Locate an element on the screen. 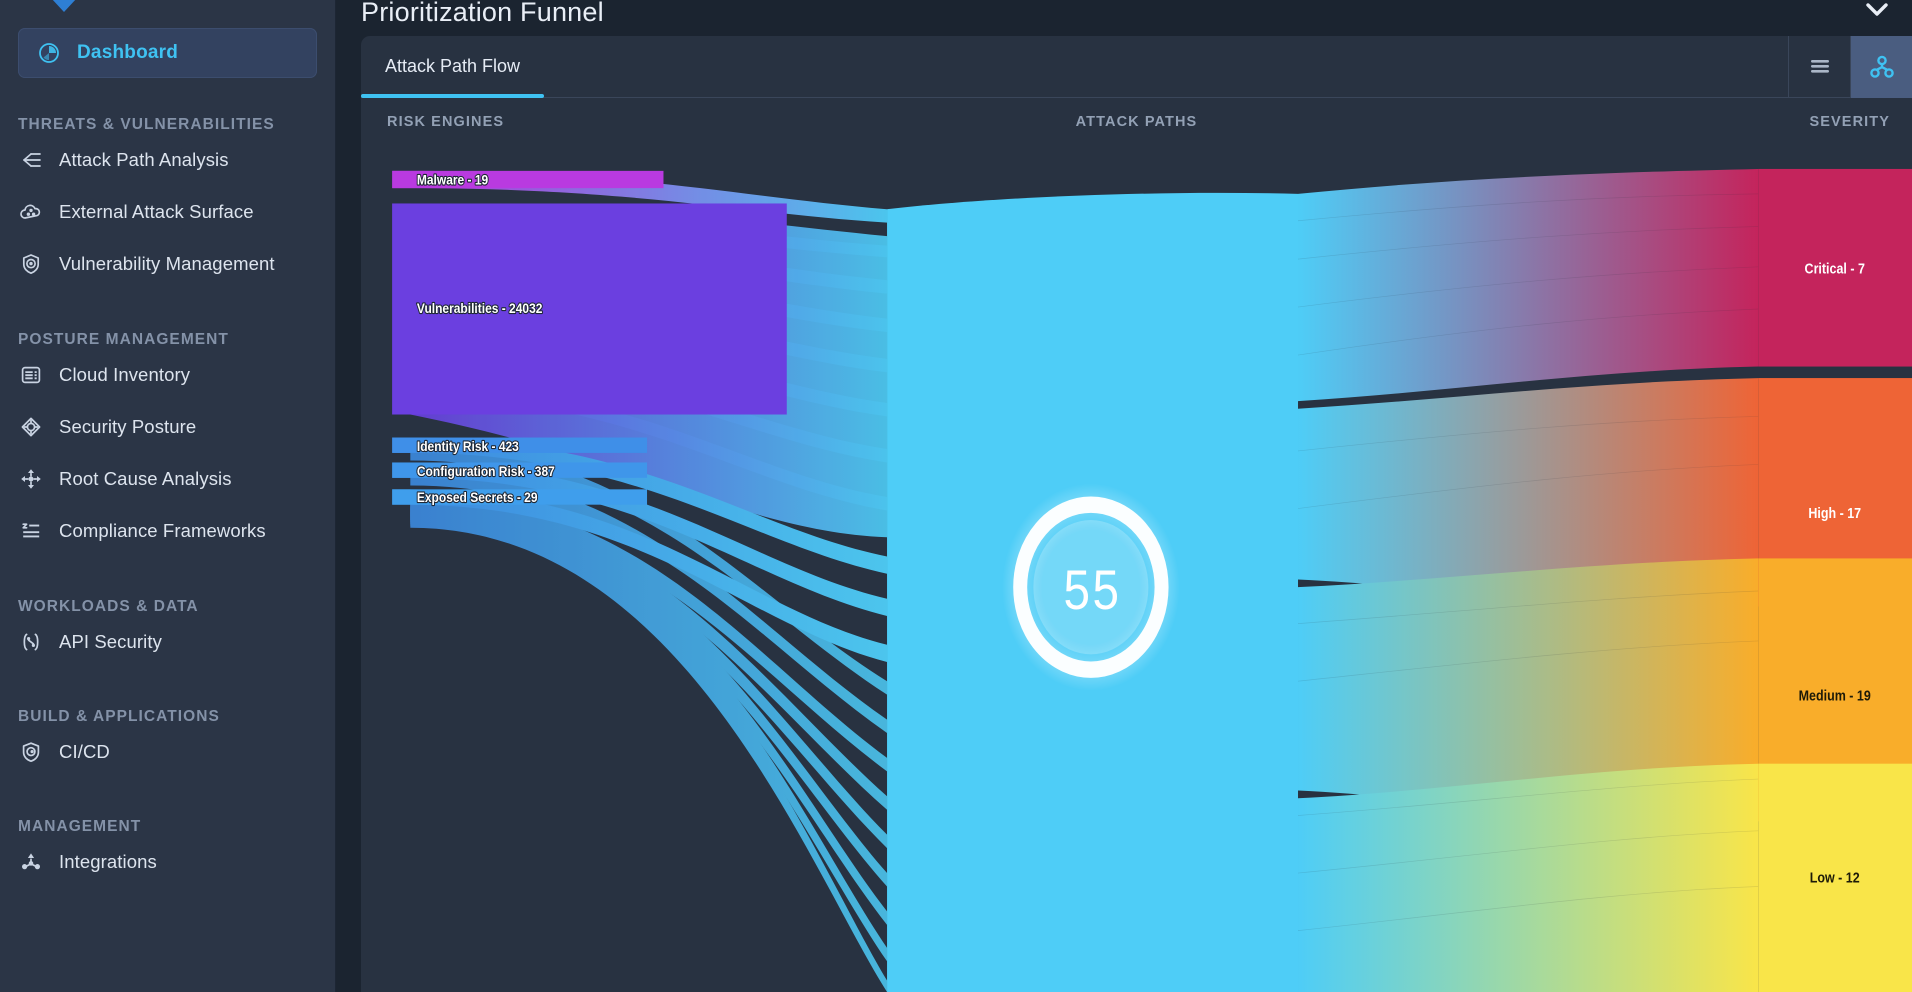 Image resolution: width=1912 pixels, height=992 pixels. severity-nodes is located at coordinates (1835, 580).